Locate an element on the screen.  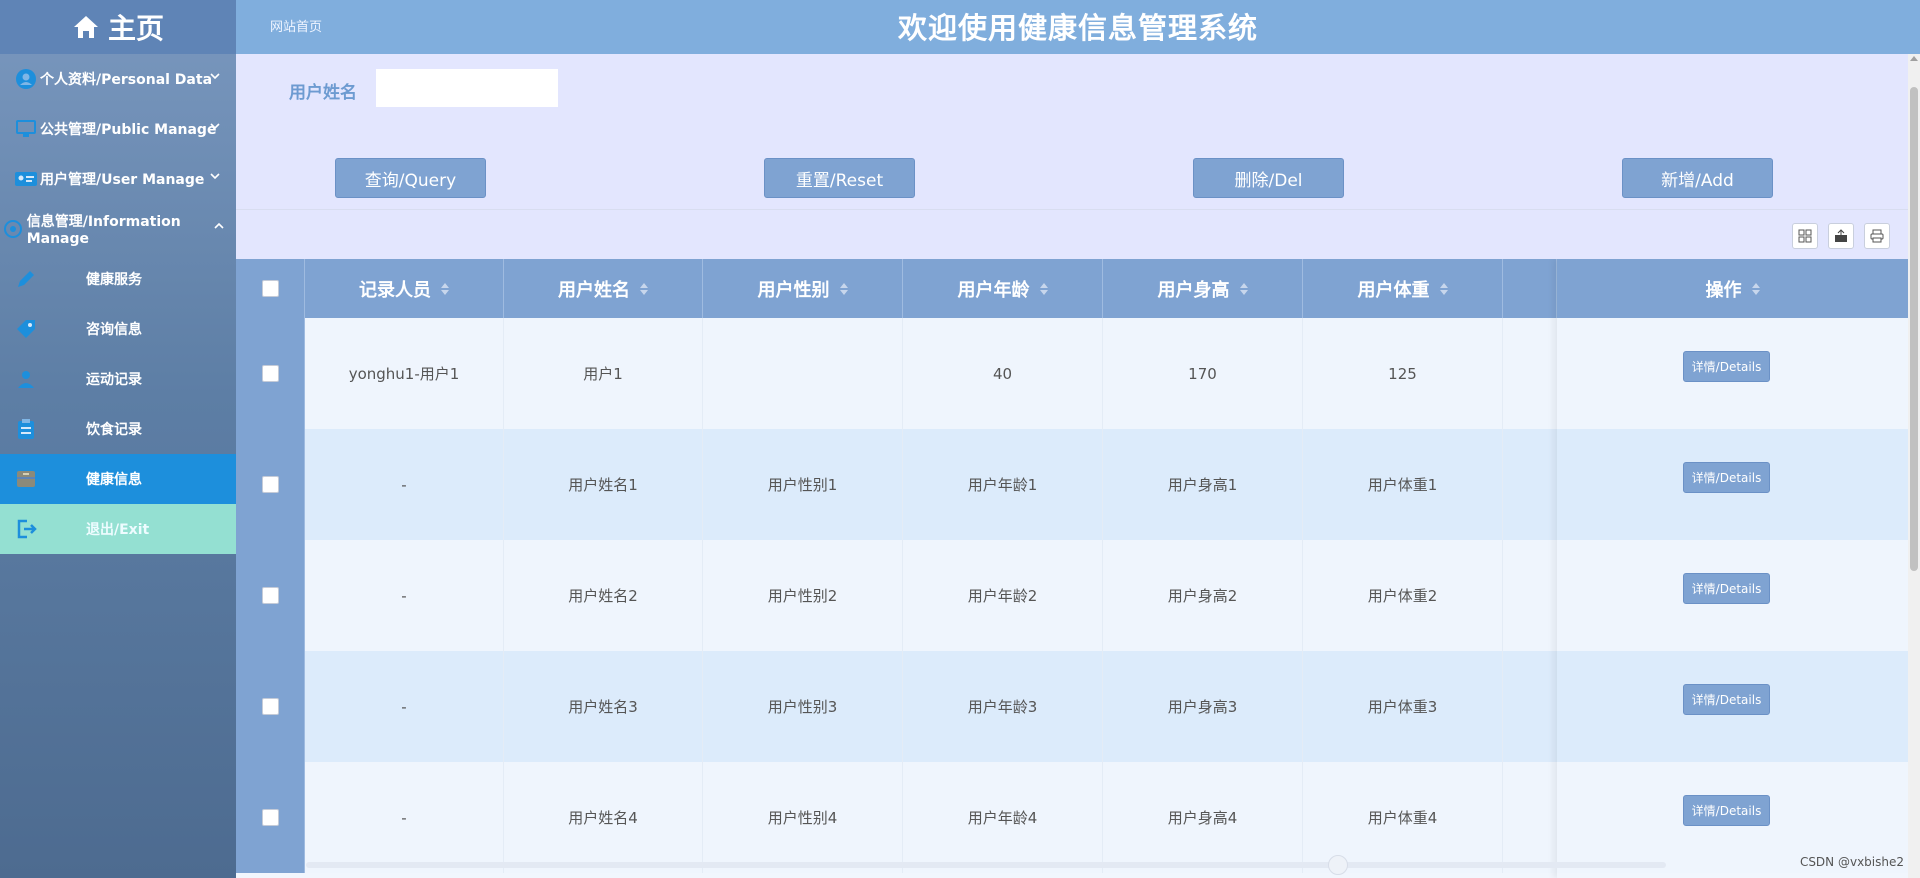
sidebar-item-label: 退出/Exit is located at coordinates (118, 530).